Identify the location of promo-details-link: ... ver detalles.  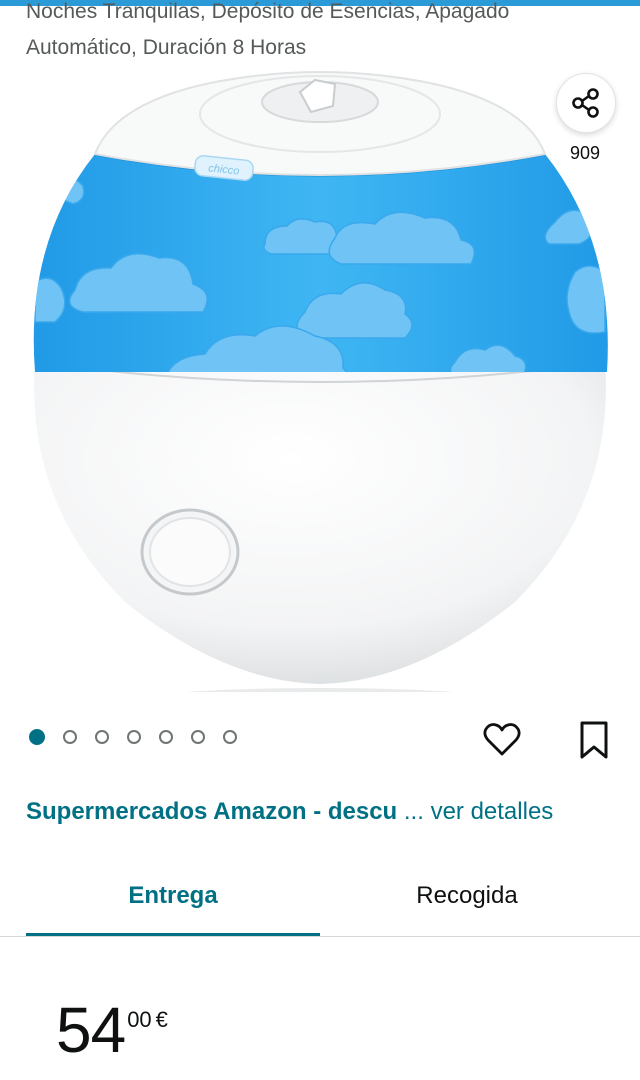
(478, 811).